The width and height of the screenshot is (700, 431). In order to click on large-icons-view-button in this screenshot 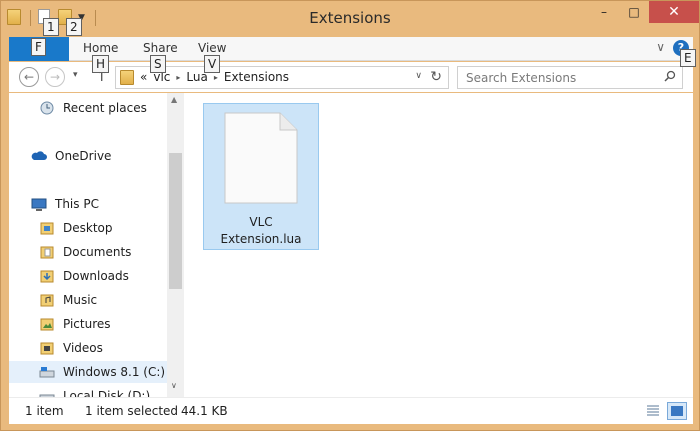, I will do `click(677, 411)`.